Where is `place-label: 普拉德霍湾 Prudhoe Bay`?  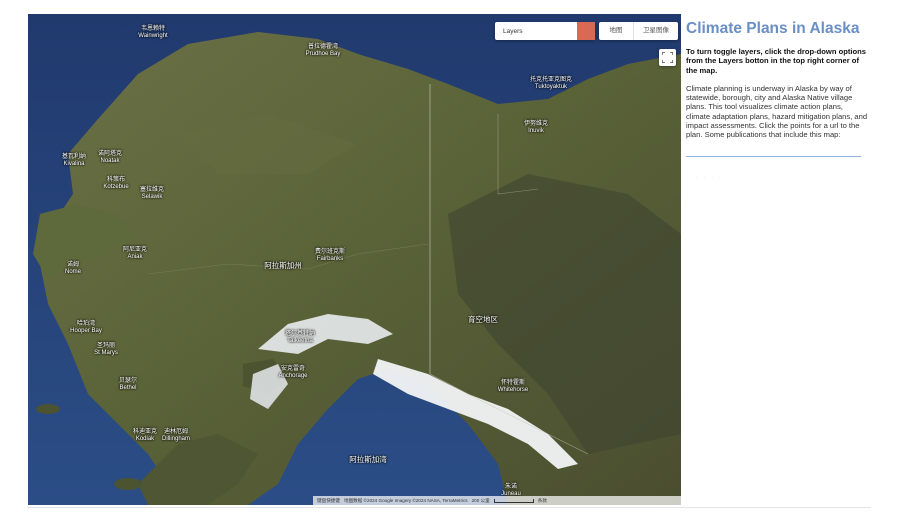 place-label: 普拉德霍湾 Prudhoe Bay is located at coordinates (323, 50).